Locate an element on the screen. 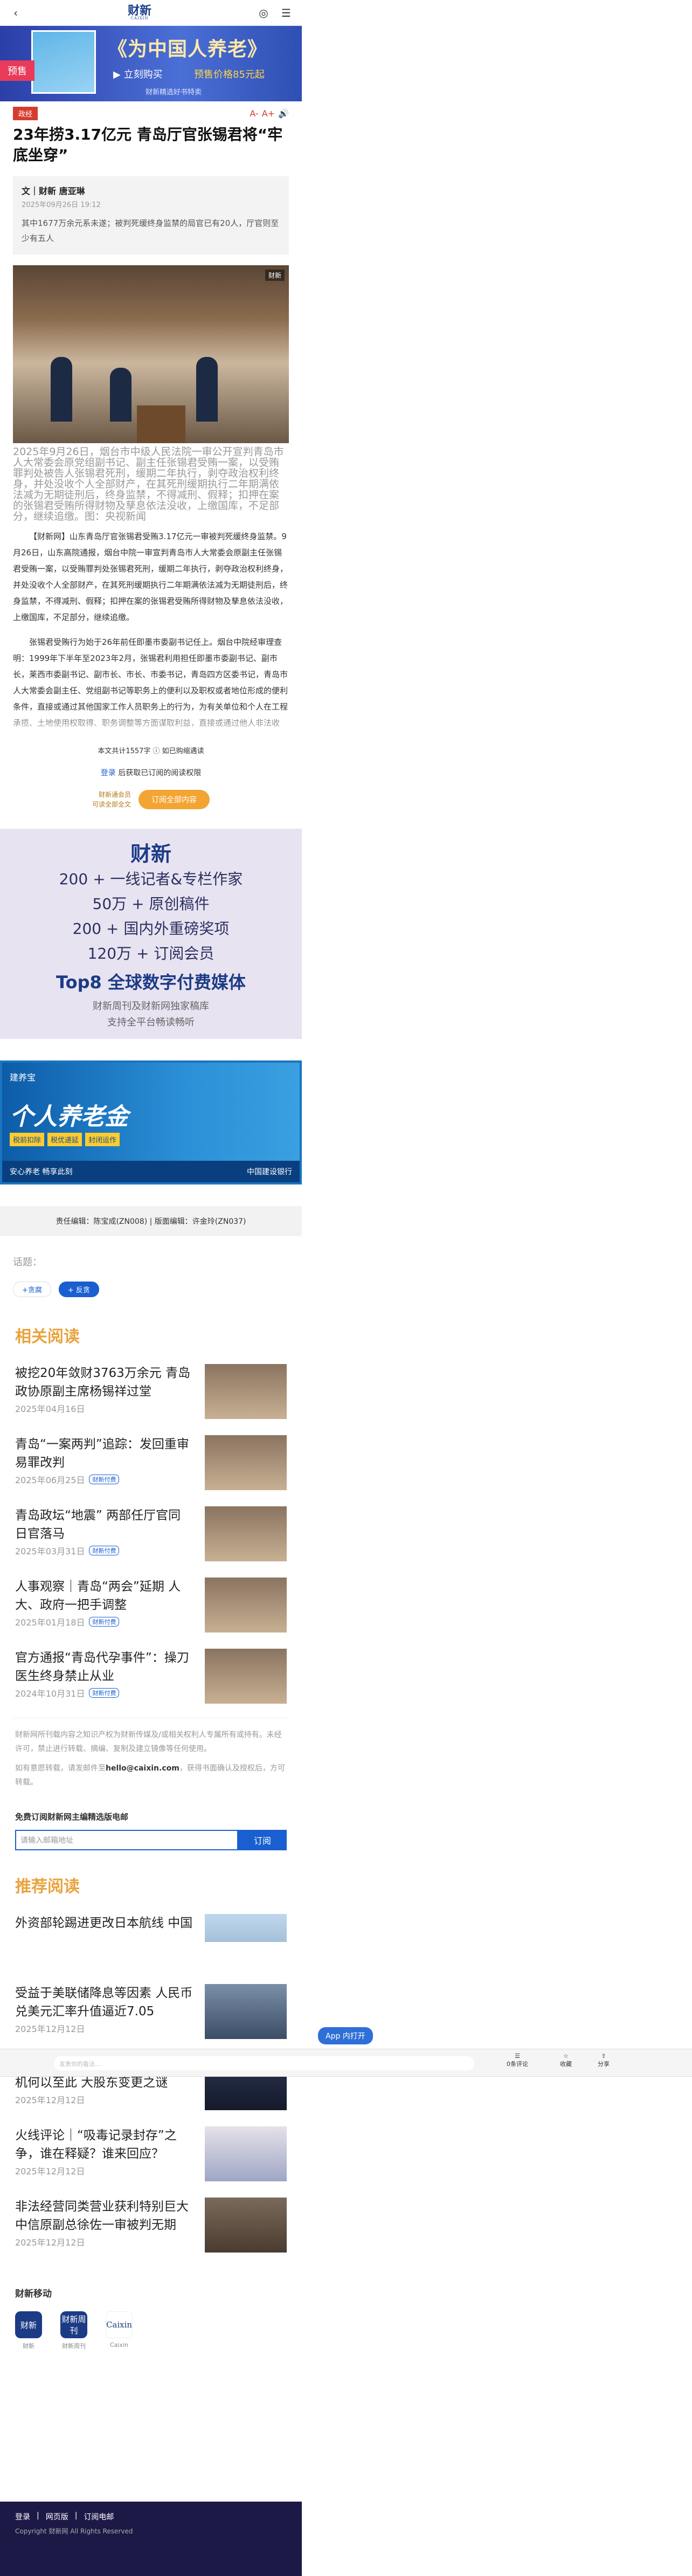  author: 文｜财新 唐亚琳 is located at coordinates (53, 191).